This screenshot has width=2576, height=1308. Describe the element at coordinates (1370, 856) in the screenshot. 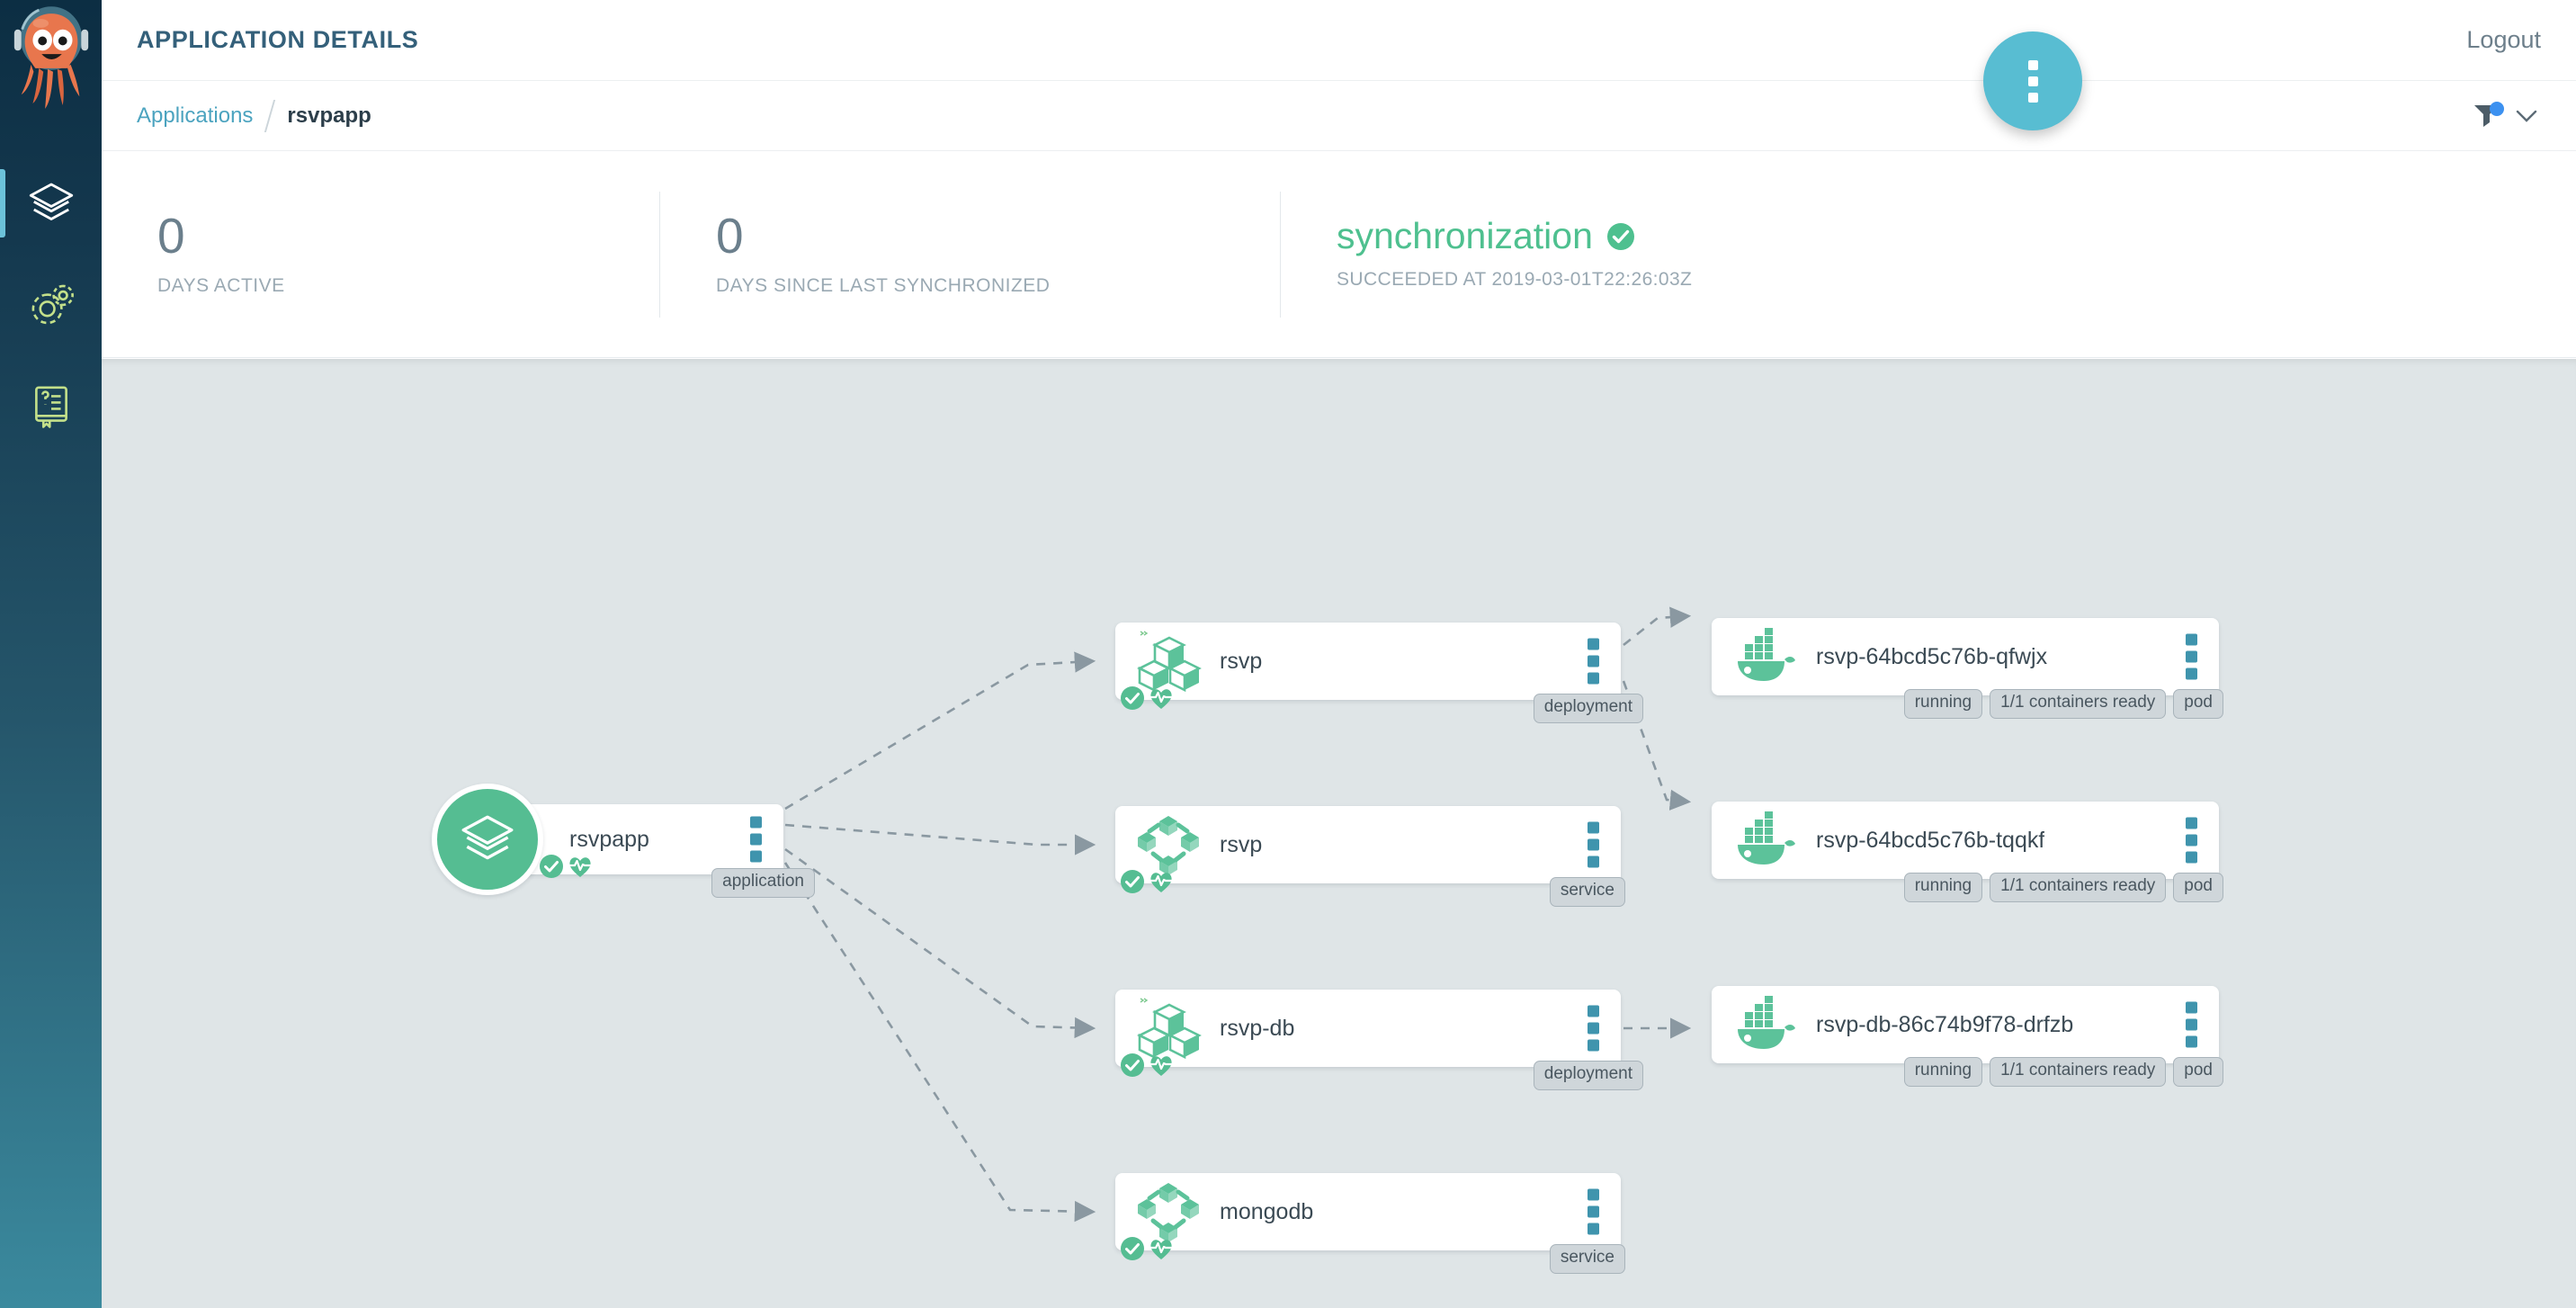

I see `tree-node-service-rsvp: rsvp service` at that location.